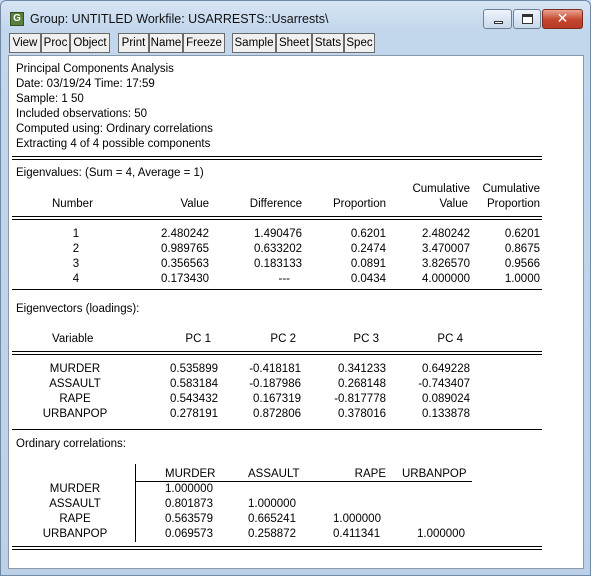 Image resolution: width=591 pixels, height=576 pixels. Describe the element at coordinates (185, 279) in the screenshot. I see `cell-value: 0.173430` at that location.